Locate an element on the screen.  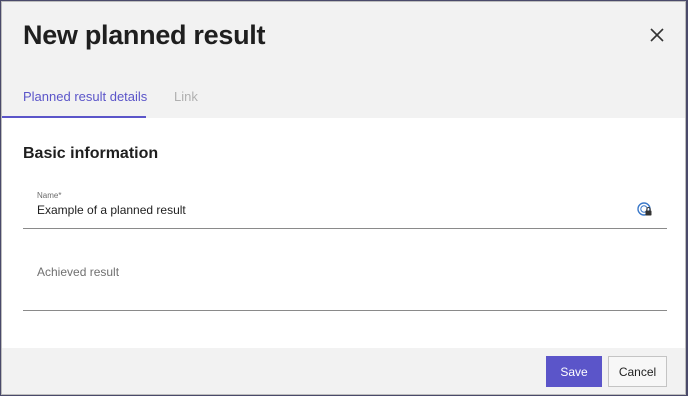
tab-label: Planned result details is located at coordinates (85, 96).